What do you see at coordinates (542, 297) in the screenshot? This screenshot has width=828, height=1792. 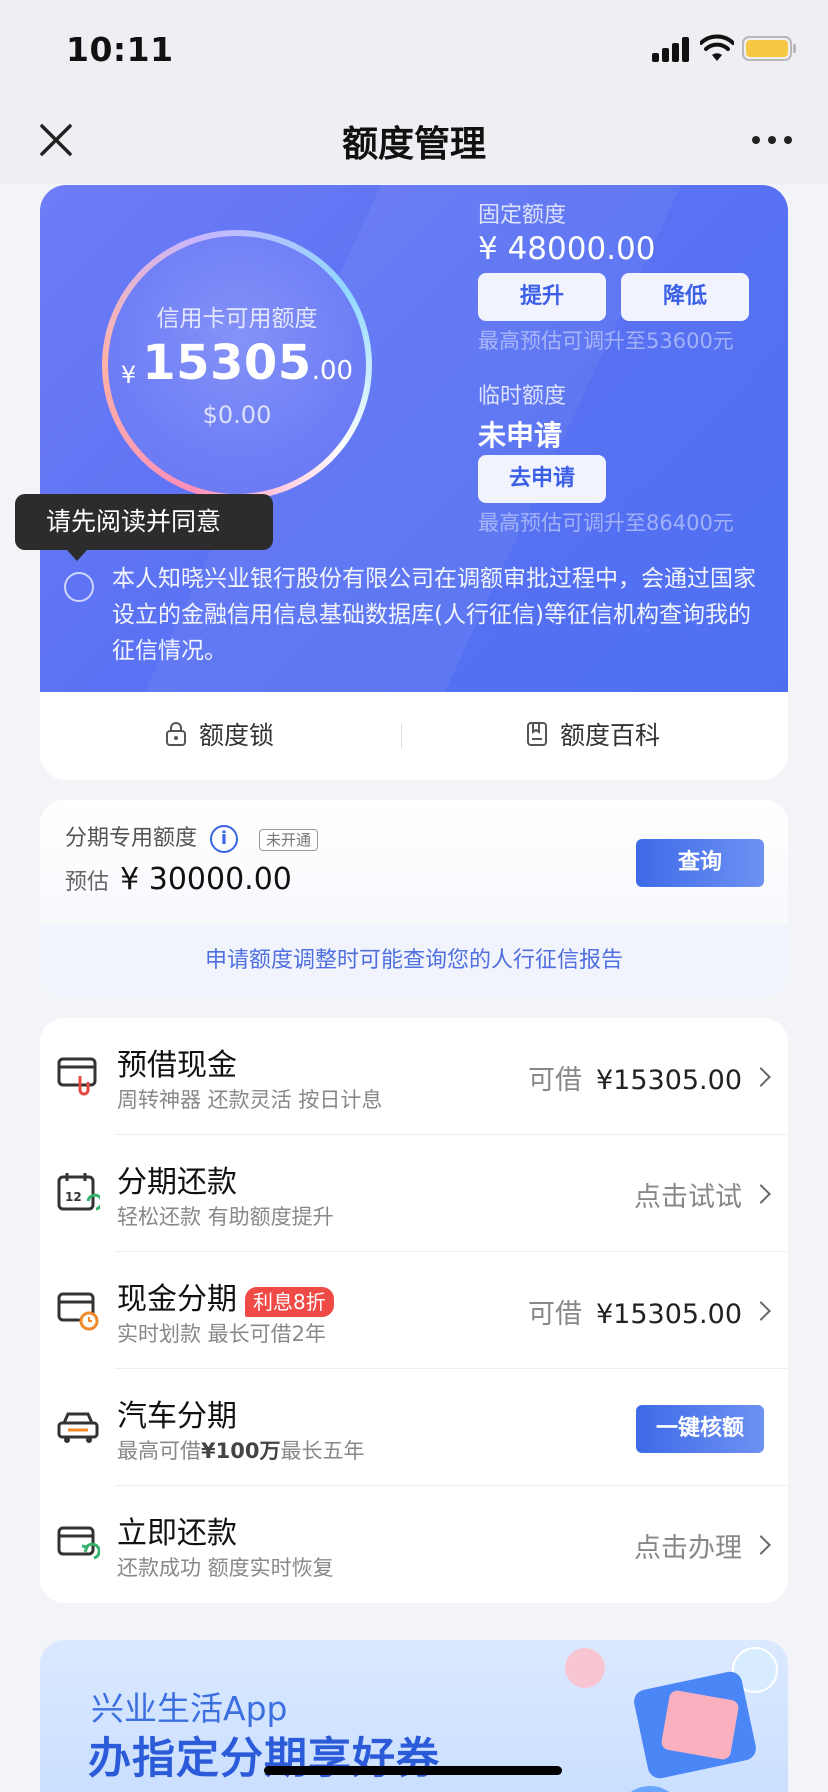 I see `raise-limit-button: 提升` at bounding box center [542, 297].